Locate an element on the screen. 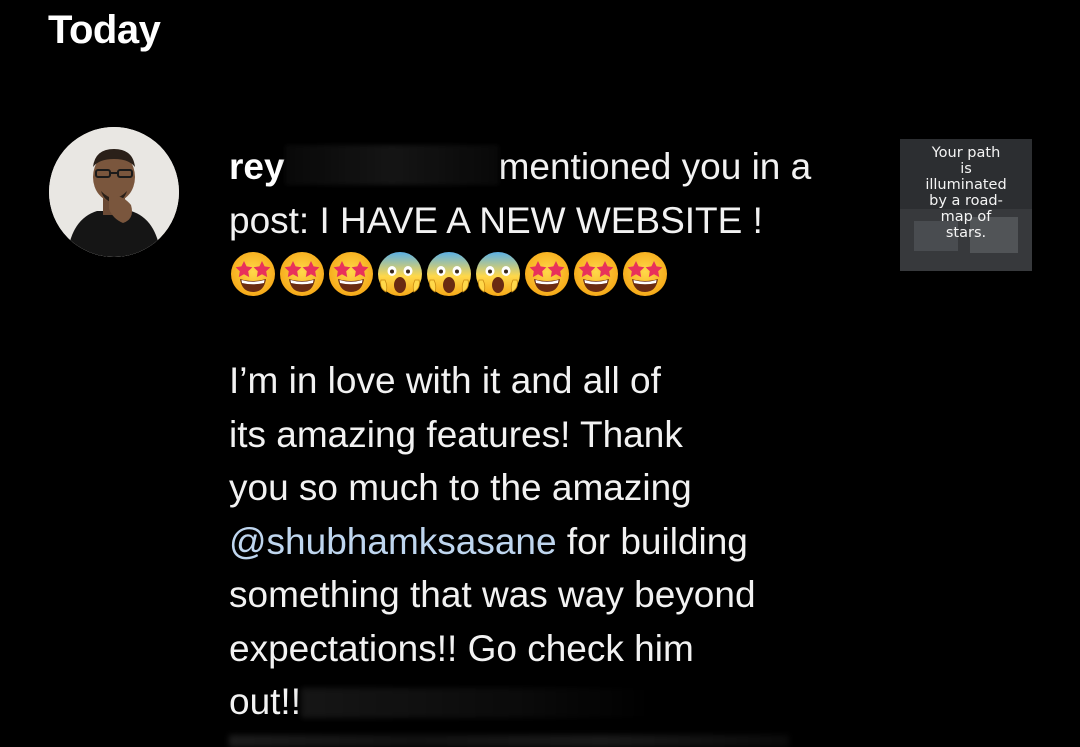  avatar is located at coordinates (114, 192).